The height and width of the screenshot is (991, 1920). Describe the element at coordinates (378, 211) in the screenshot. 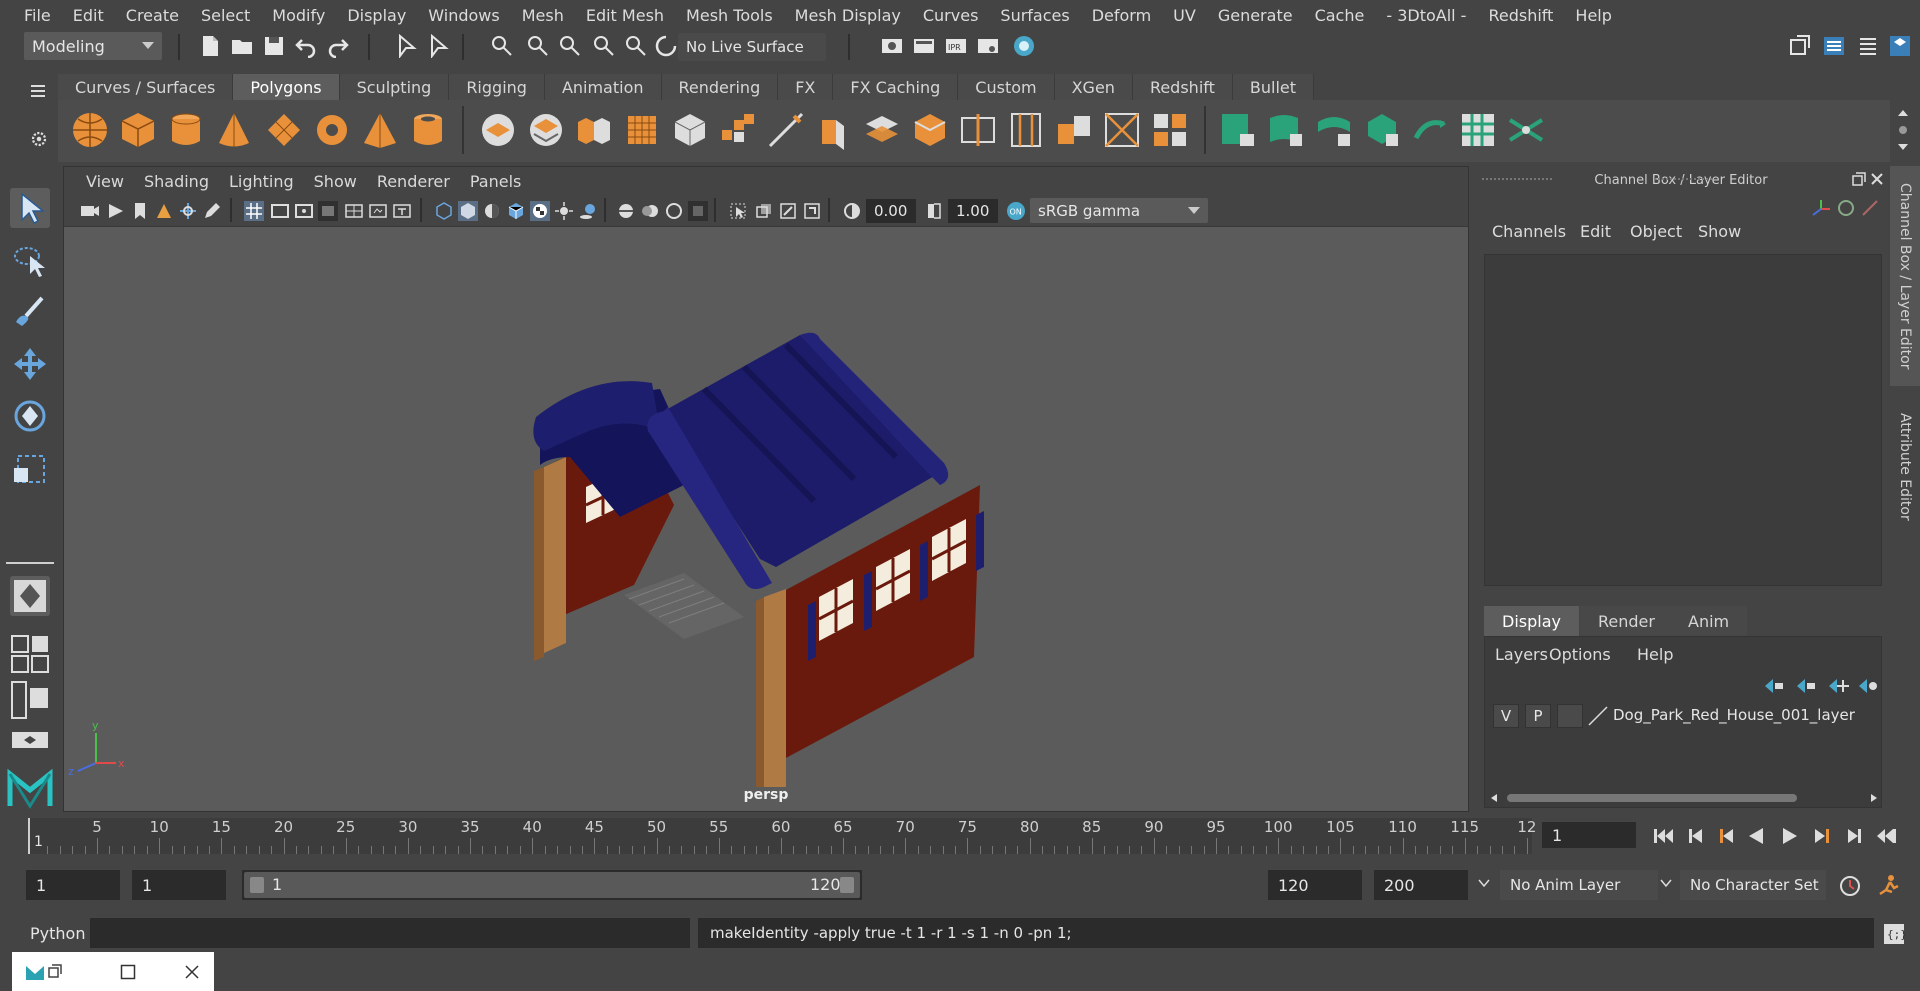

I see `safe-action-icon` at that location.